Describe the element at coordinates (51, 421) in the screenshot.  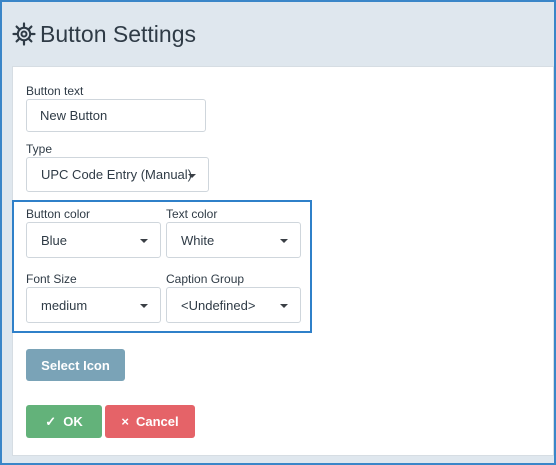
I see `check-icon: ✓` at that location.